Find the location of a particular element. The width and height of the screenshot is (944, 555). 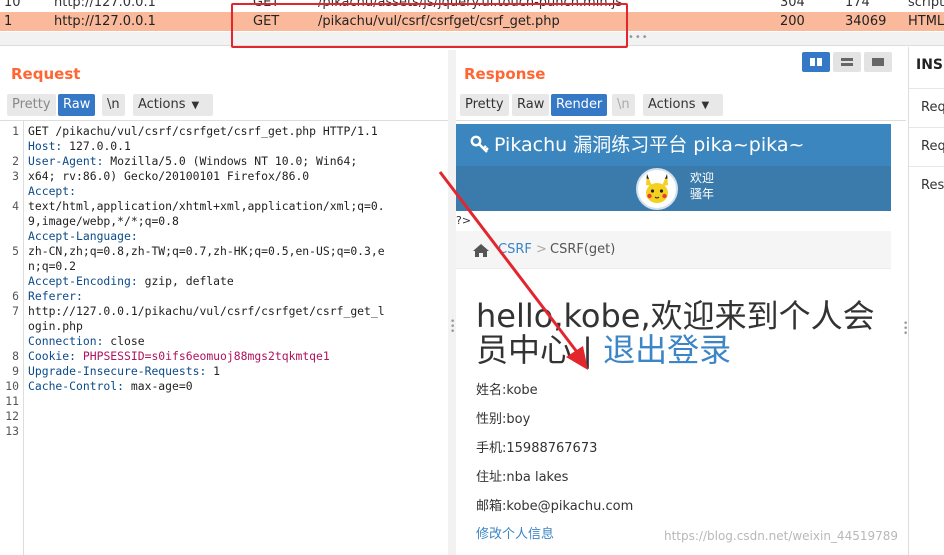

logout-link: 退出登录 is located at coordinates (667, 350).